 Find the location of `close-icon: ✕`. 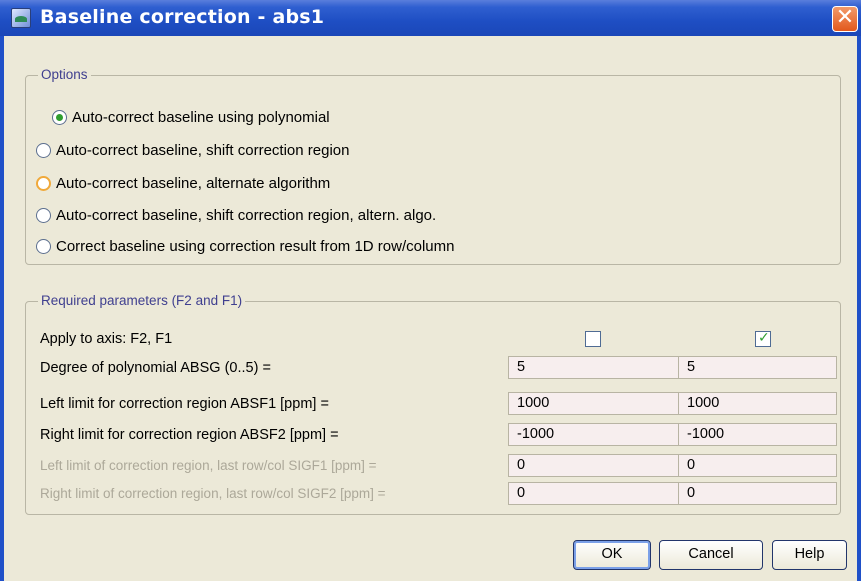

close-icon: ✕ is located at coordinates (845, 17).